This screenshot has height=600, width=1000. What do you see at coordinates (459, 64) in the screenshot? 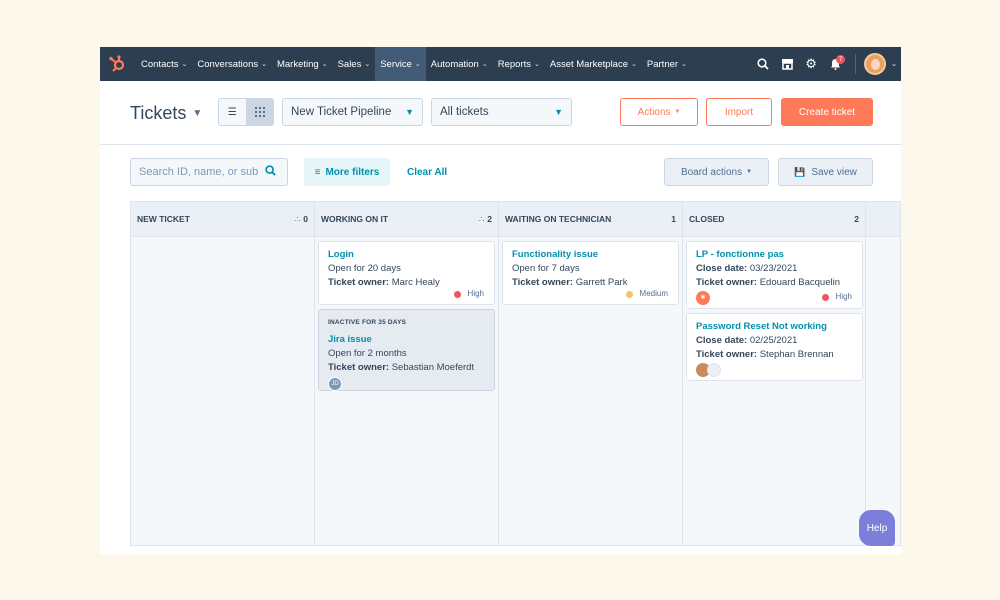
I see `nav-automation: Automation ⌄` at bounding box center [459, 64].